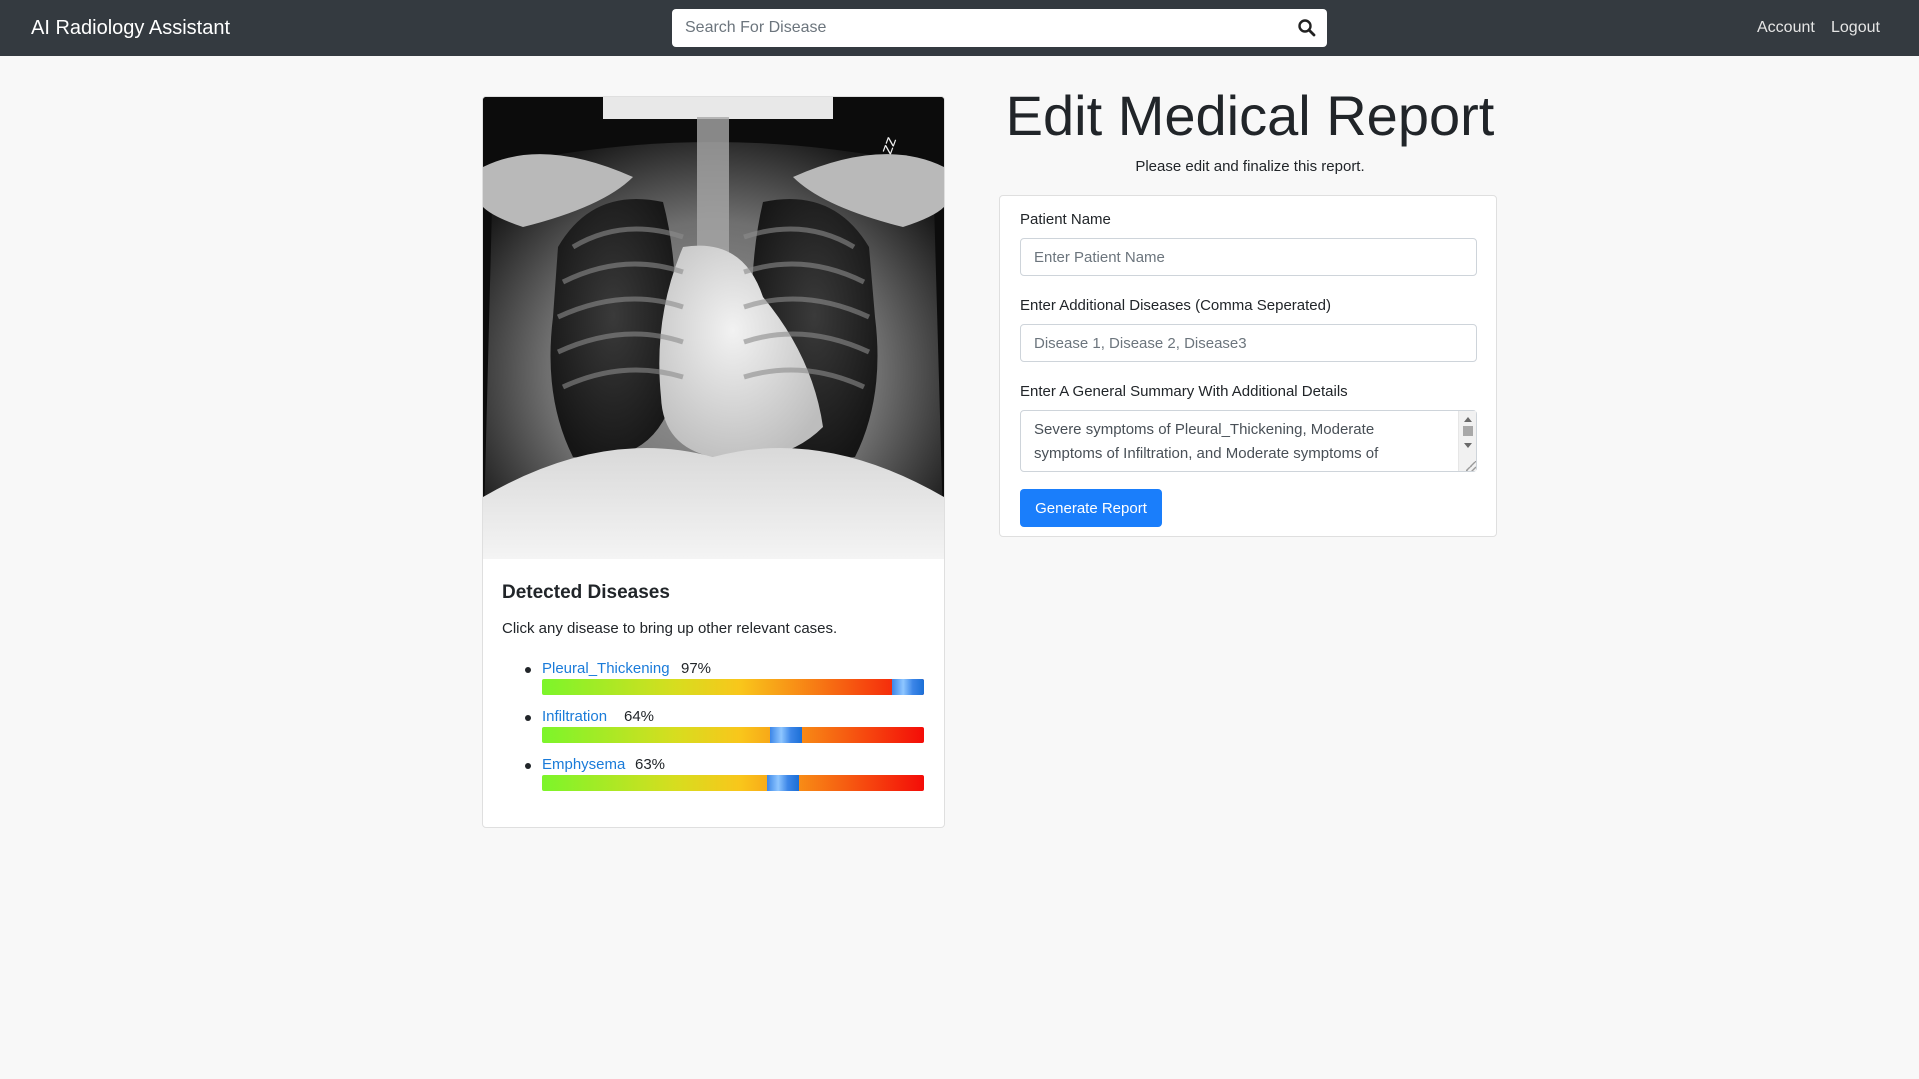 The width and height of the screenshot is (1919, 1079). I want to click on search-icon, so click(1307, 28).